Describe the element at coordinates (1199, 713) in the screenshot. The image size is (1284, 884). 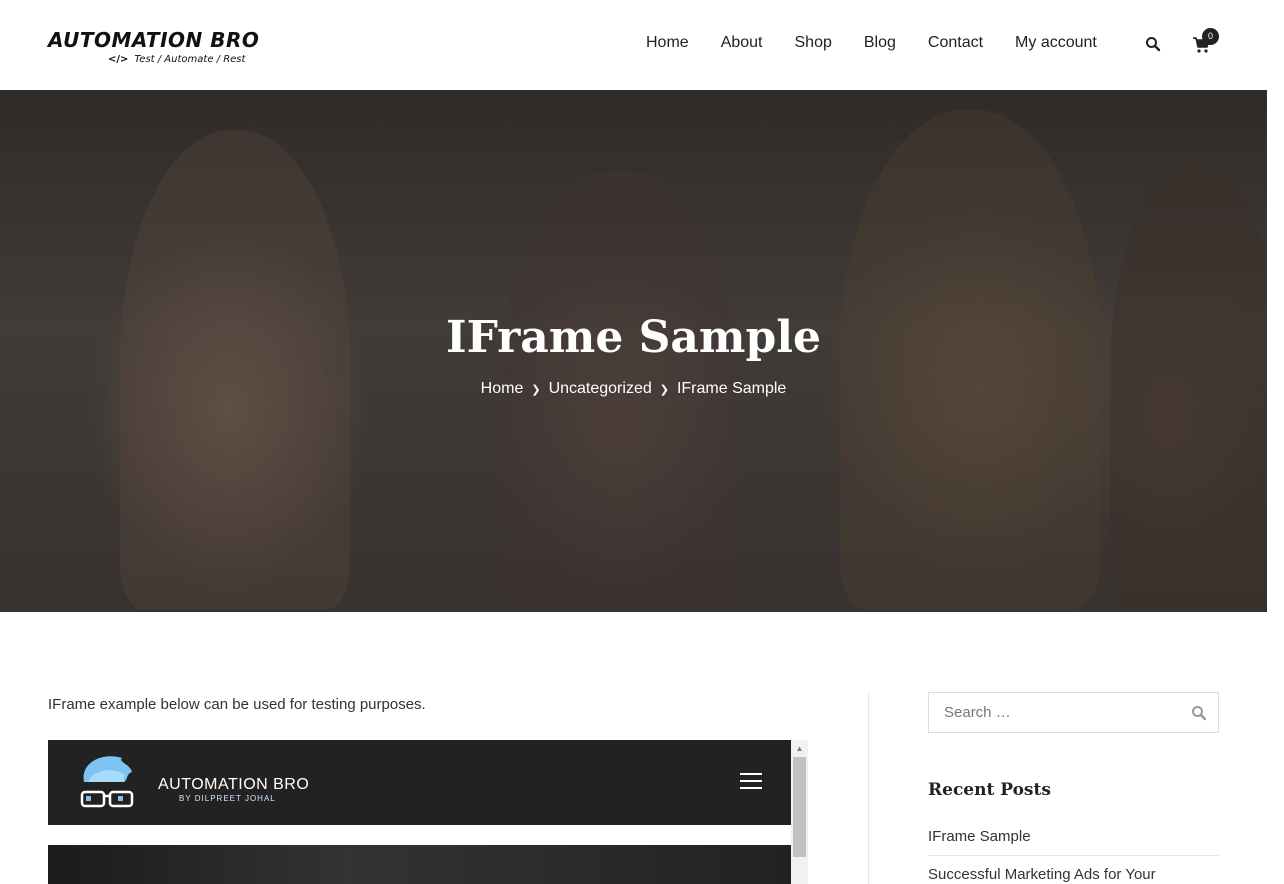
I see `search-submit-icon` at that location.